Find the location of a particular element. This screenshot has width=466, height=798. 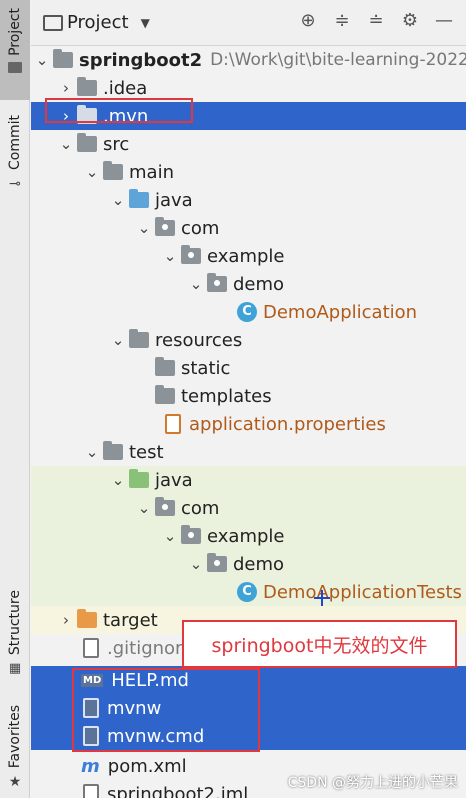

minimize-icon: — is located at coordinates (444, 20).